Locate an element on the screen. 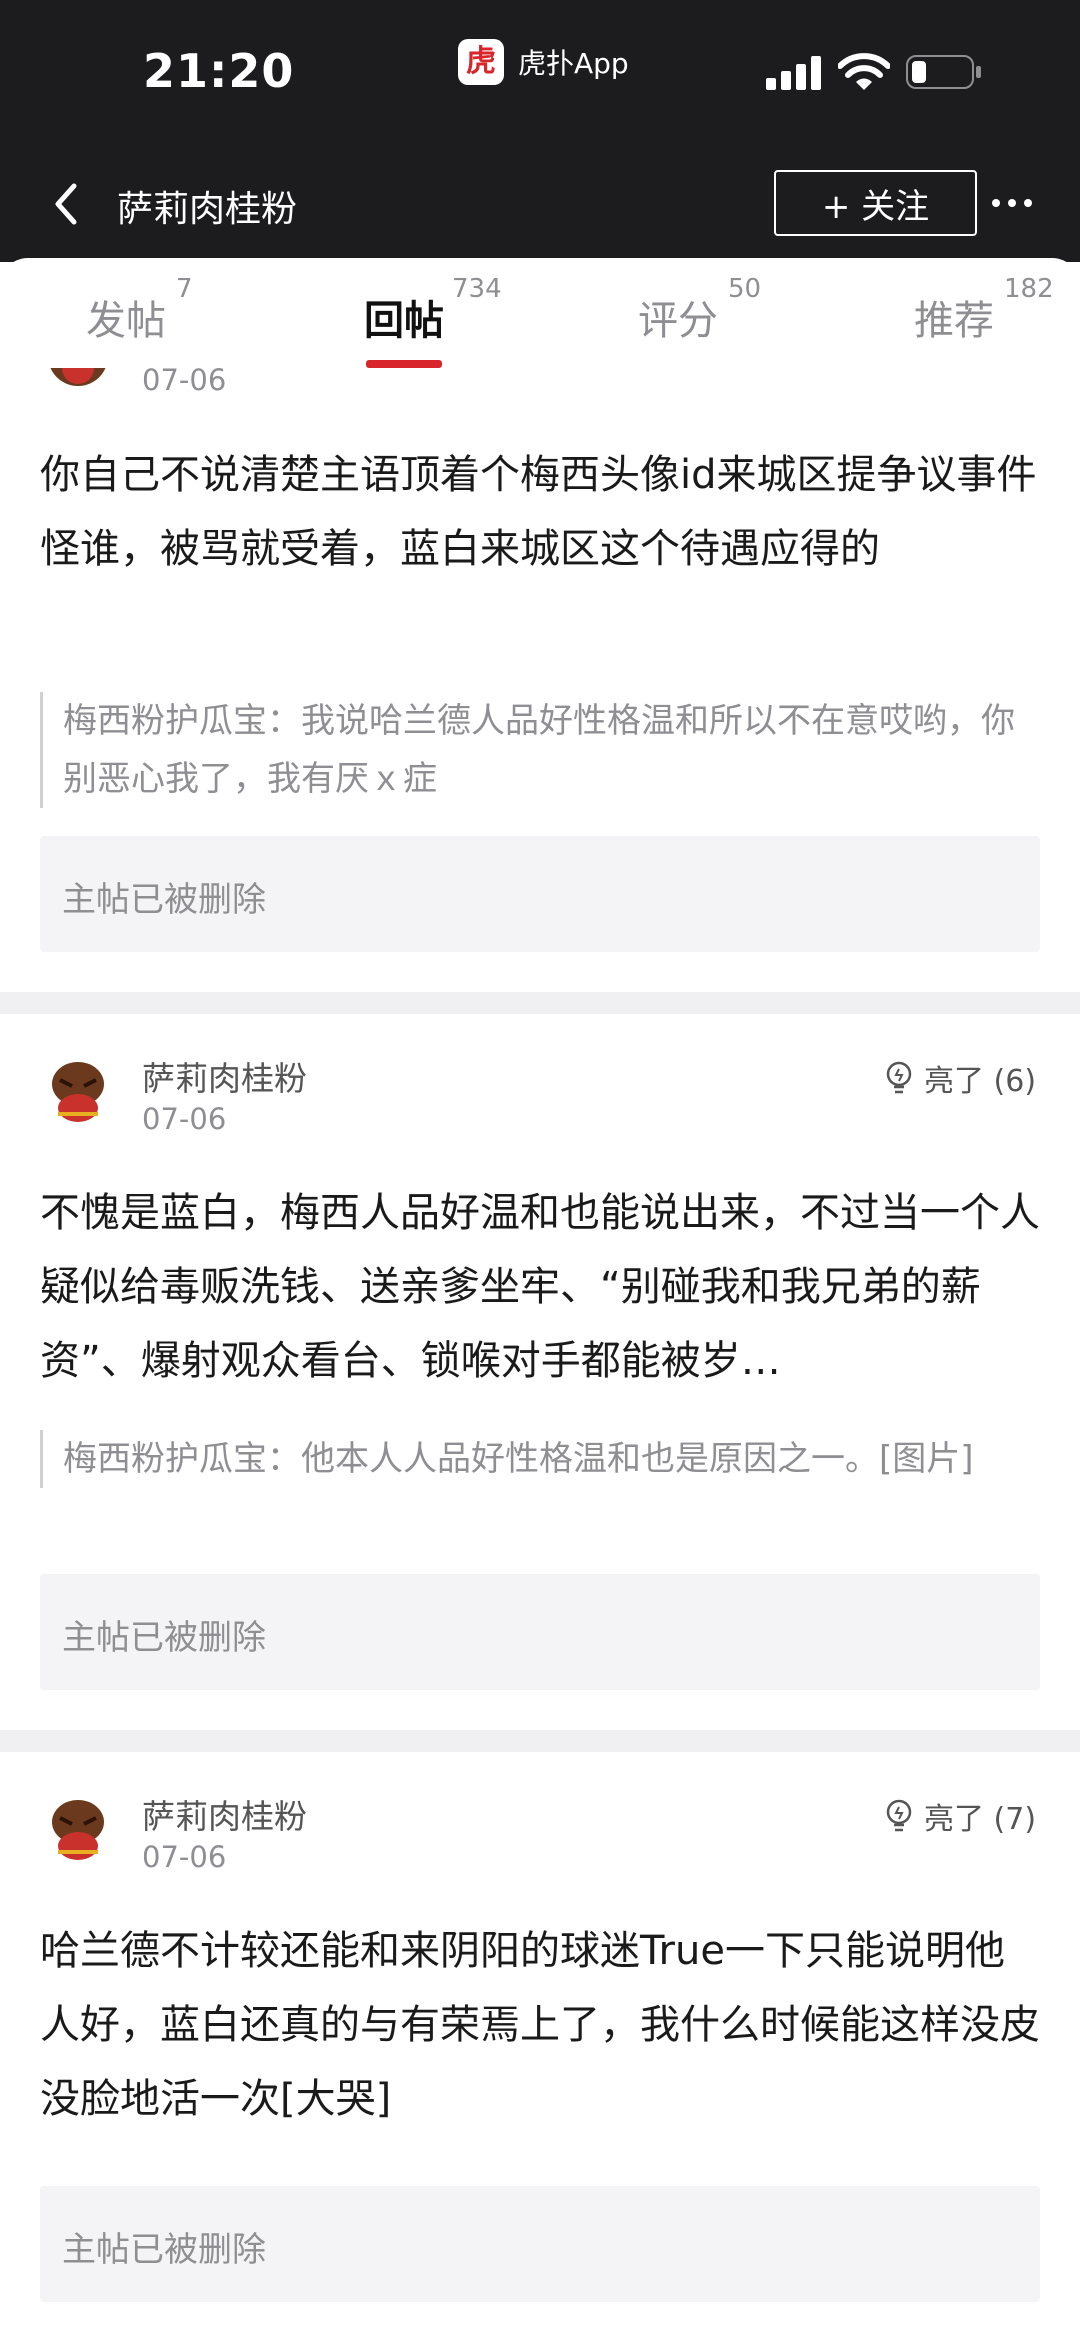  hupu-logo-icon: 虎 is located at coordinates (481, 62).